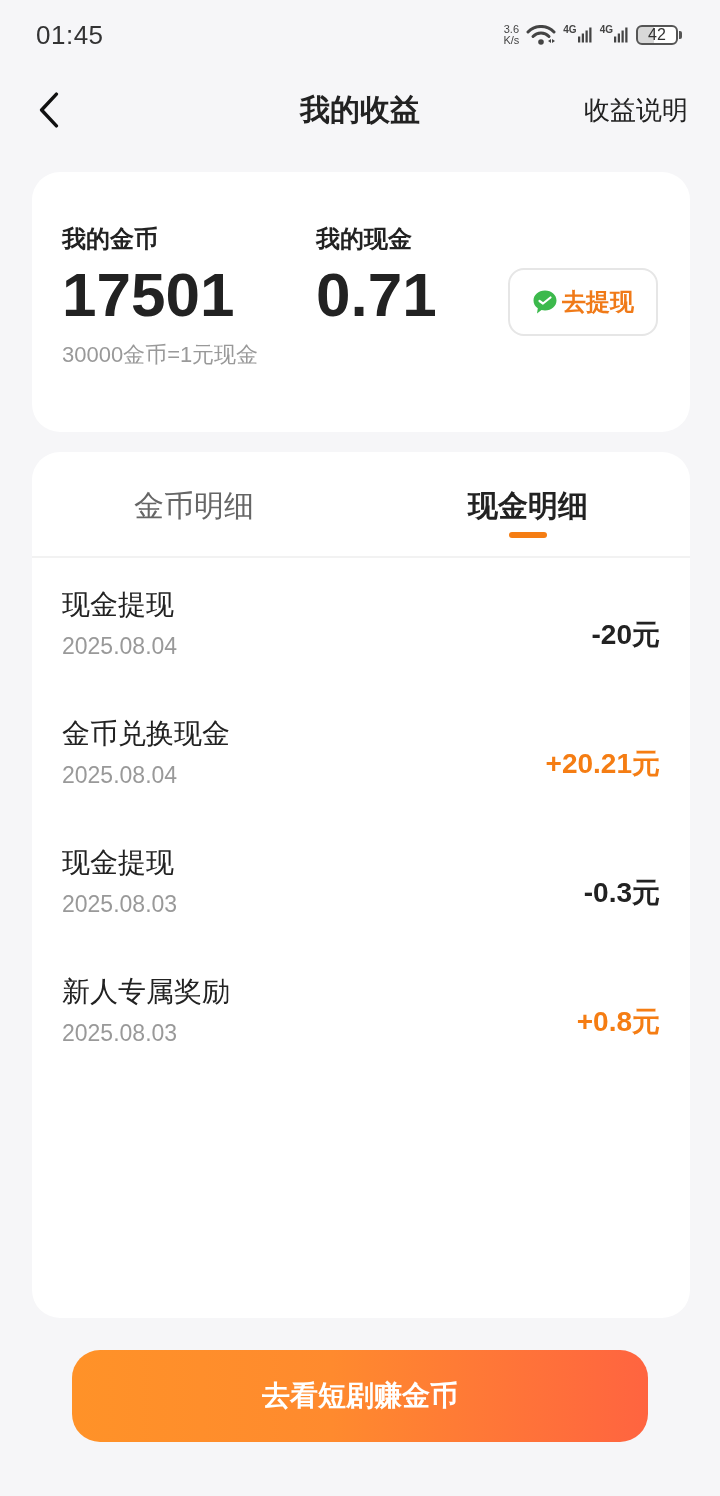  What do you see at coordinates (194, 506) in the screenshot?
I see `details-tab: 金币明细` at bounding box center [194, 506].